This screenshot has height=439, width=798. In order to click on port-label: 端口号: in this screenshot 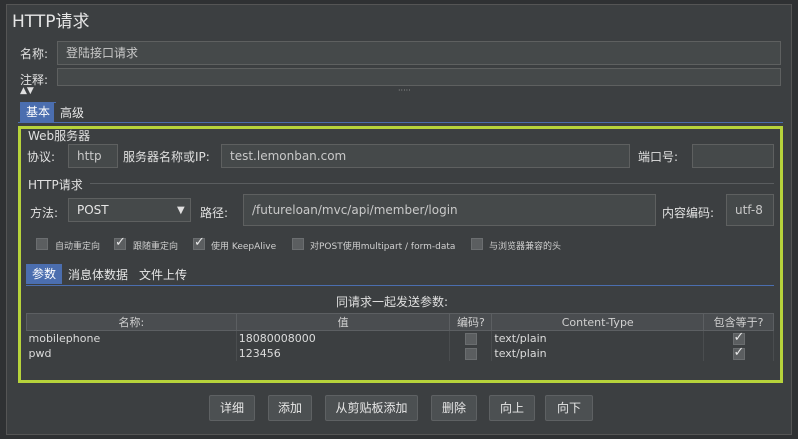, I will do `click(658, 157)`.